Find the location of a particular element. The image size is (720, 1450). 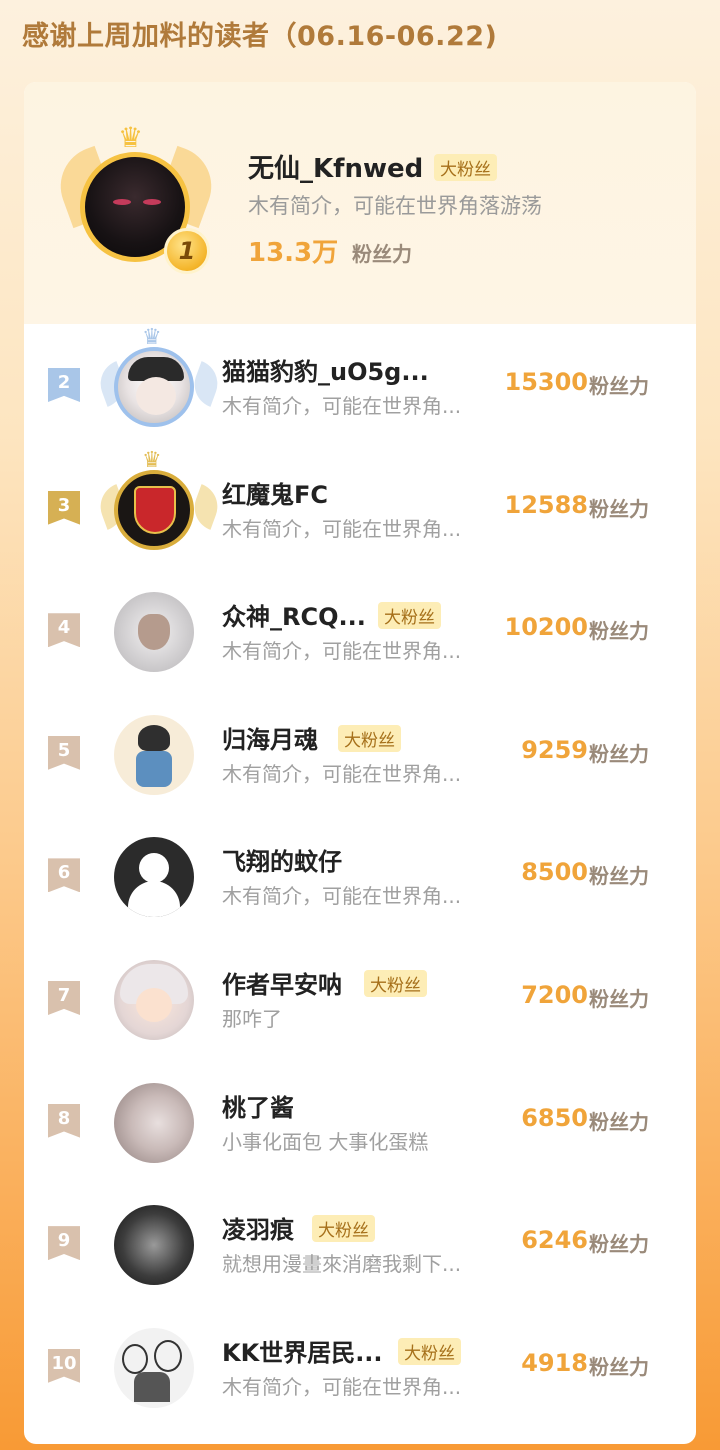

fan-power-value: 13.3万 is located at coordinates (293, 253).